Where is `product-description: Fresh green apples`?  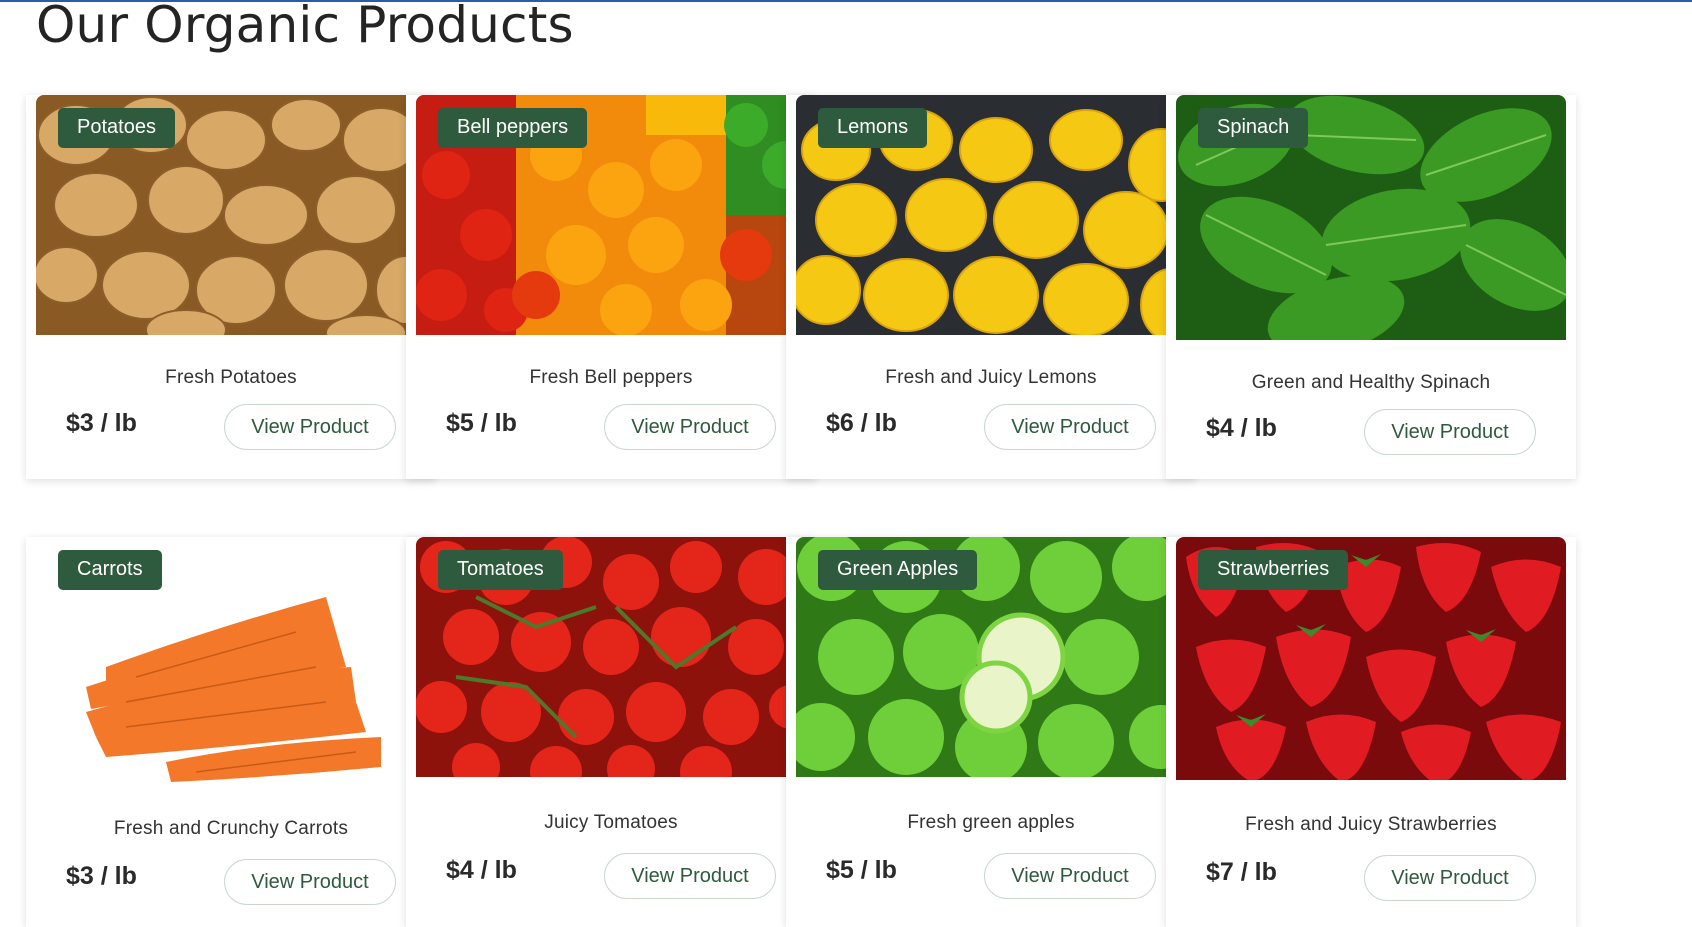
product-description: Fresh green apples is located at coordinates (991, 822).